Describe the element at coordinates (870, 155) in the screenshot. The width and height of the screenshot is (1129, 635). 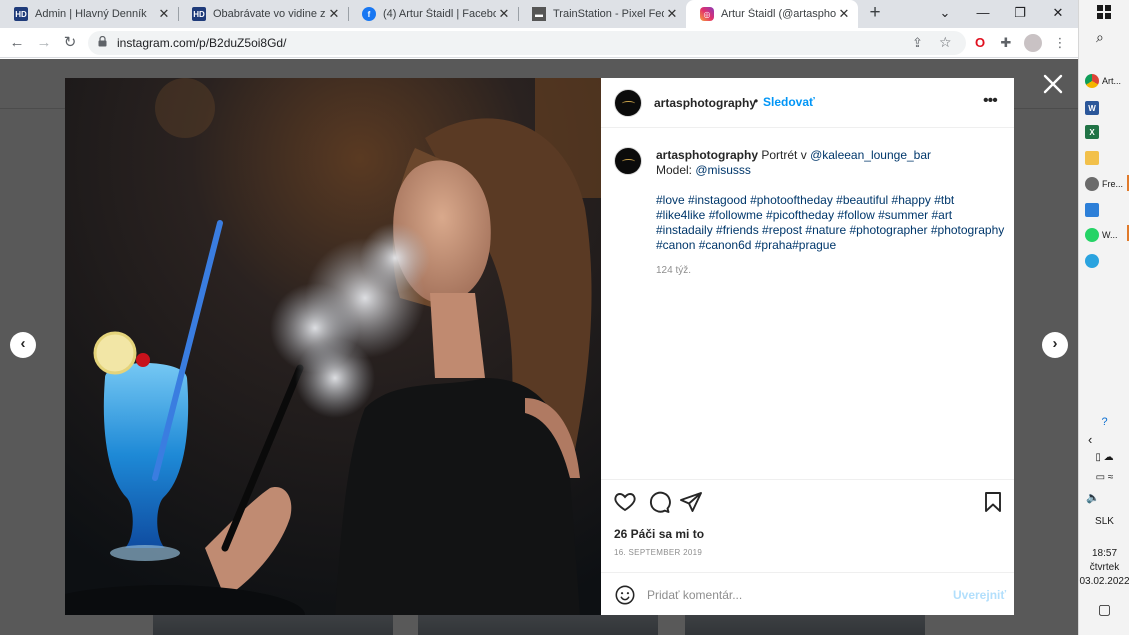
I see `caption-mention-link: @kaleean_lounge_bar` at that location.